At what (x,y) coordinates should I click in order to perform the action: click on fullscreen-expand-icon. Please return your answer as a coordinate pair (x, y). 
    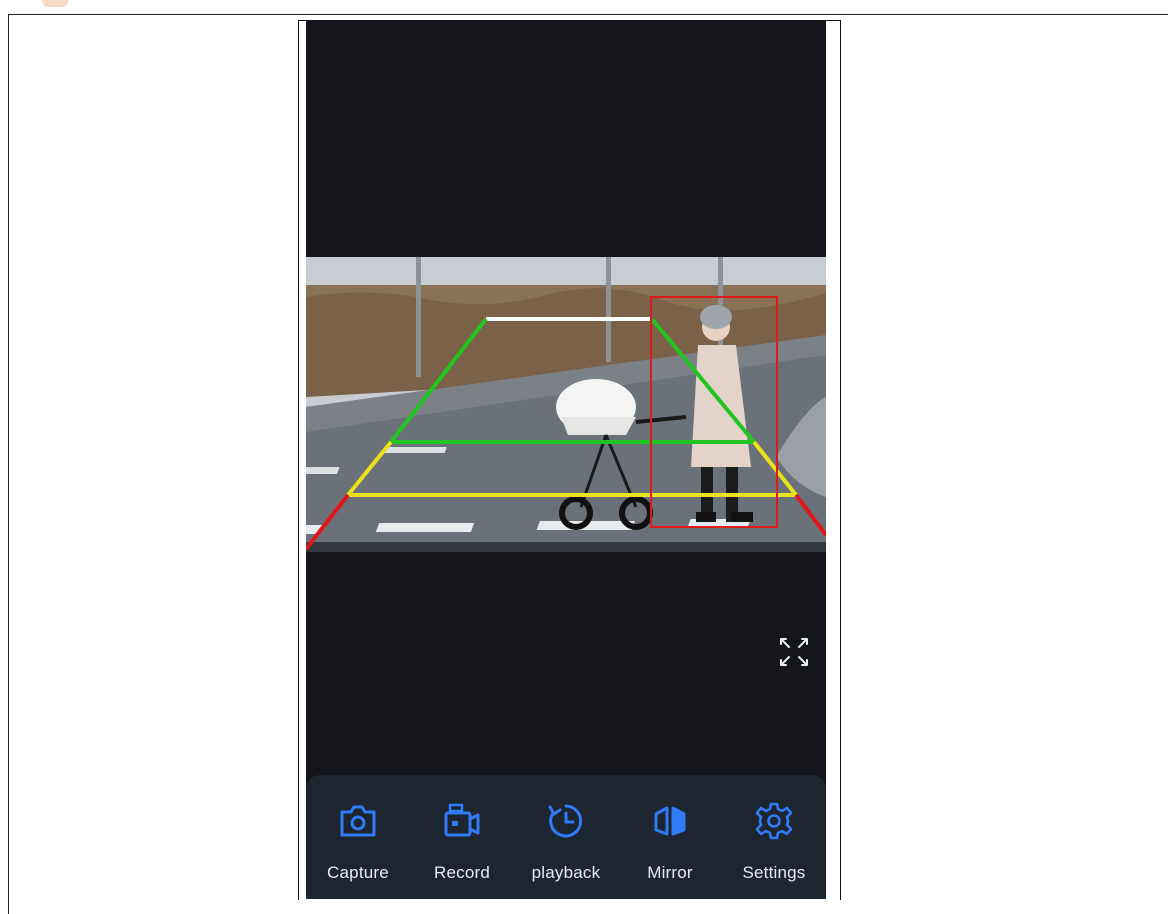
    Looking at the image, I should click on (794, 652).